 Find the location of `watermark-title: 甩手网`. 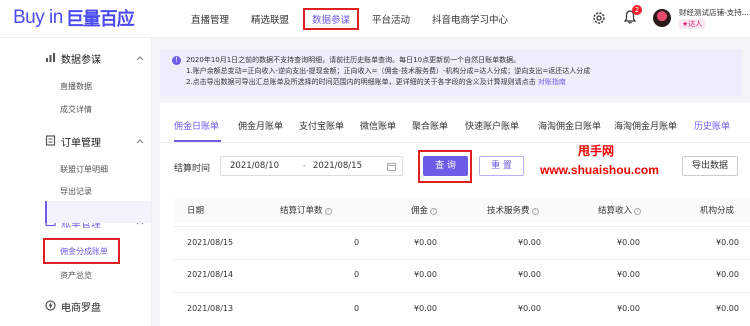

watermark-title: 甩手网 is located at coordinates (596, 151).